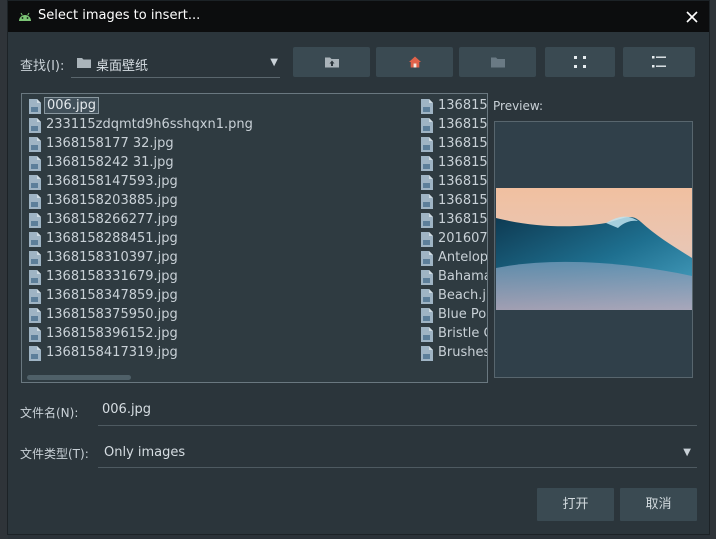  What do you see at coordinates (462, 333) in the screenshot?
I see `file-name: Bristle Gr` at bounding box center [462, 333].